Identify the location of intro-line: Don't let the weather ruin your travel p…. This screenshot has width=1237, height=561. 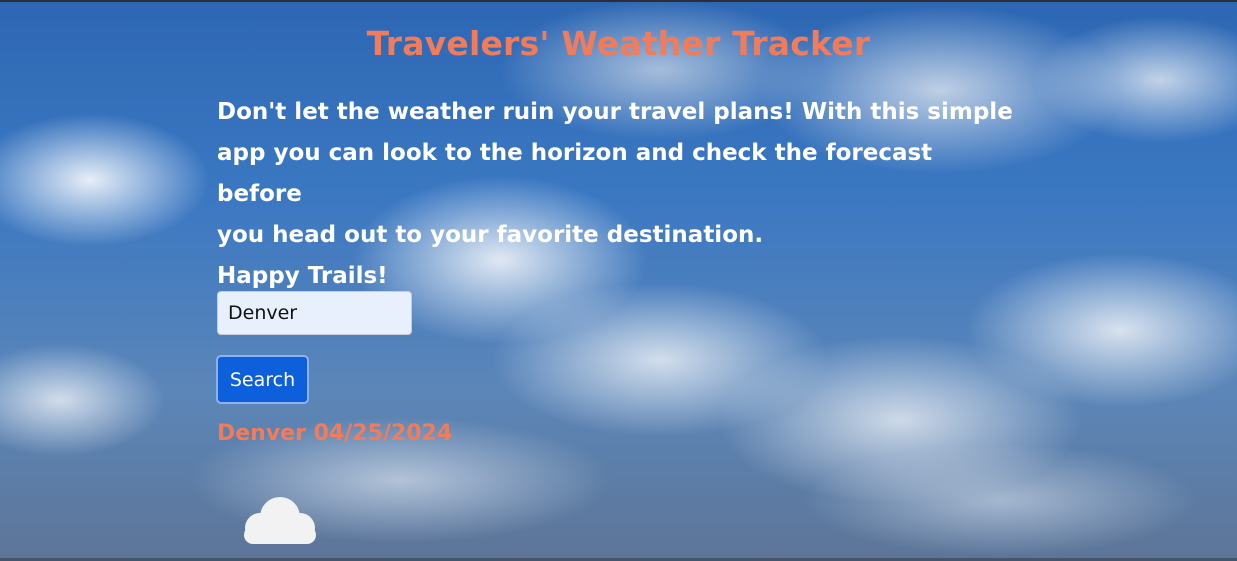
(615, 112).